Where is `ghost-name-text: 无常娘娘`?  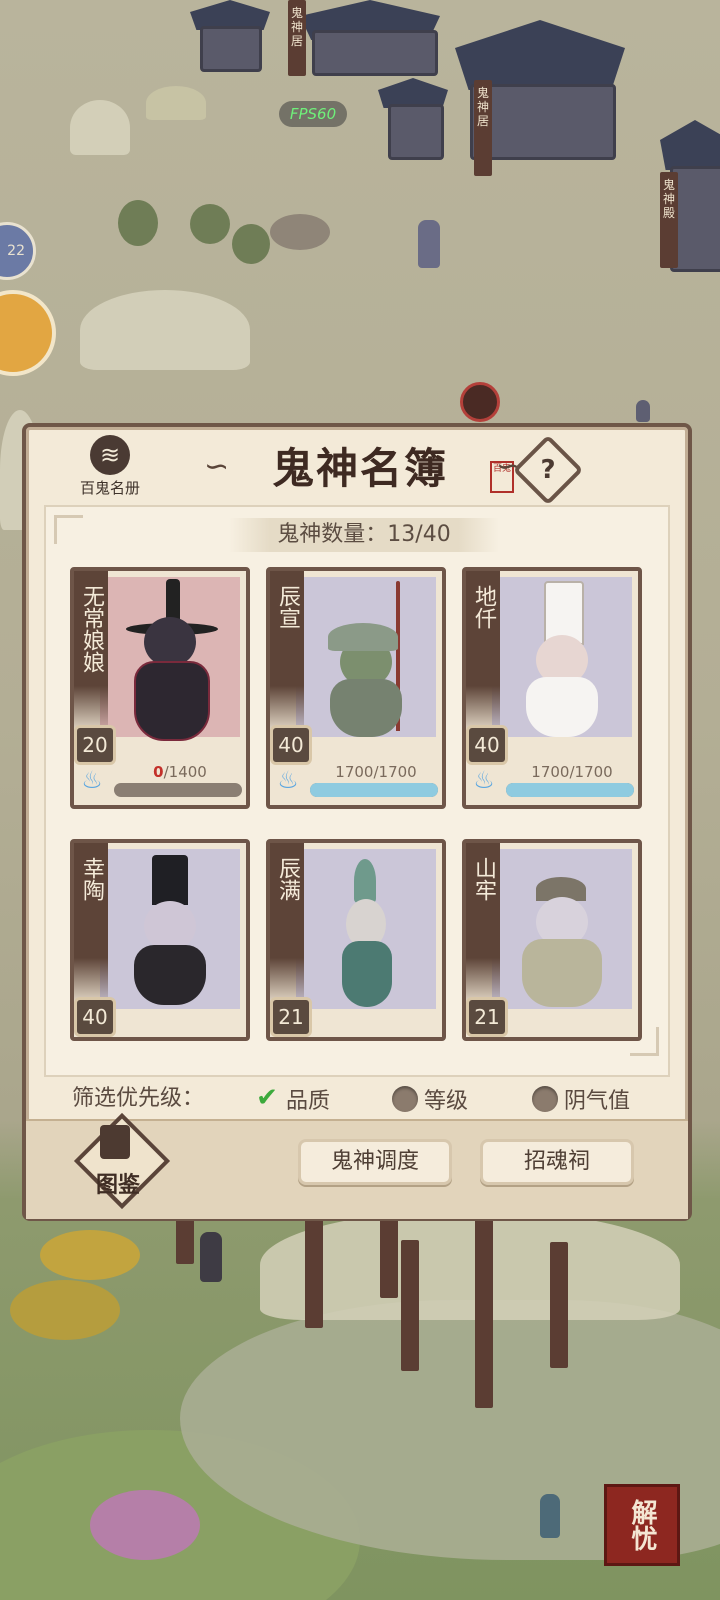
ghost-name-text: 无常娘娘 is located at coordinates (91, 629).